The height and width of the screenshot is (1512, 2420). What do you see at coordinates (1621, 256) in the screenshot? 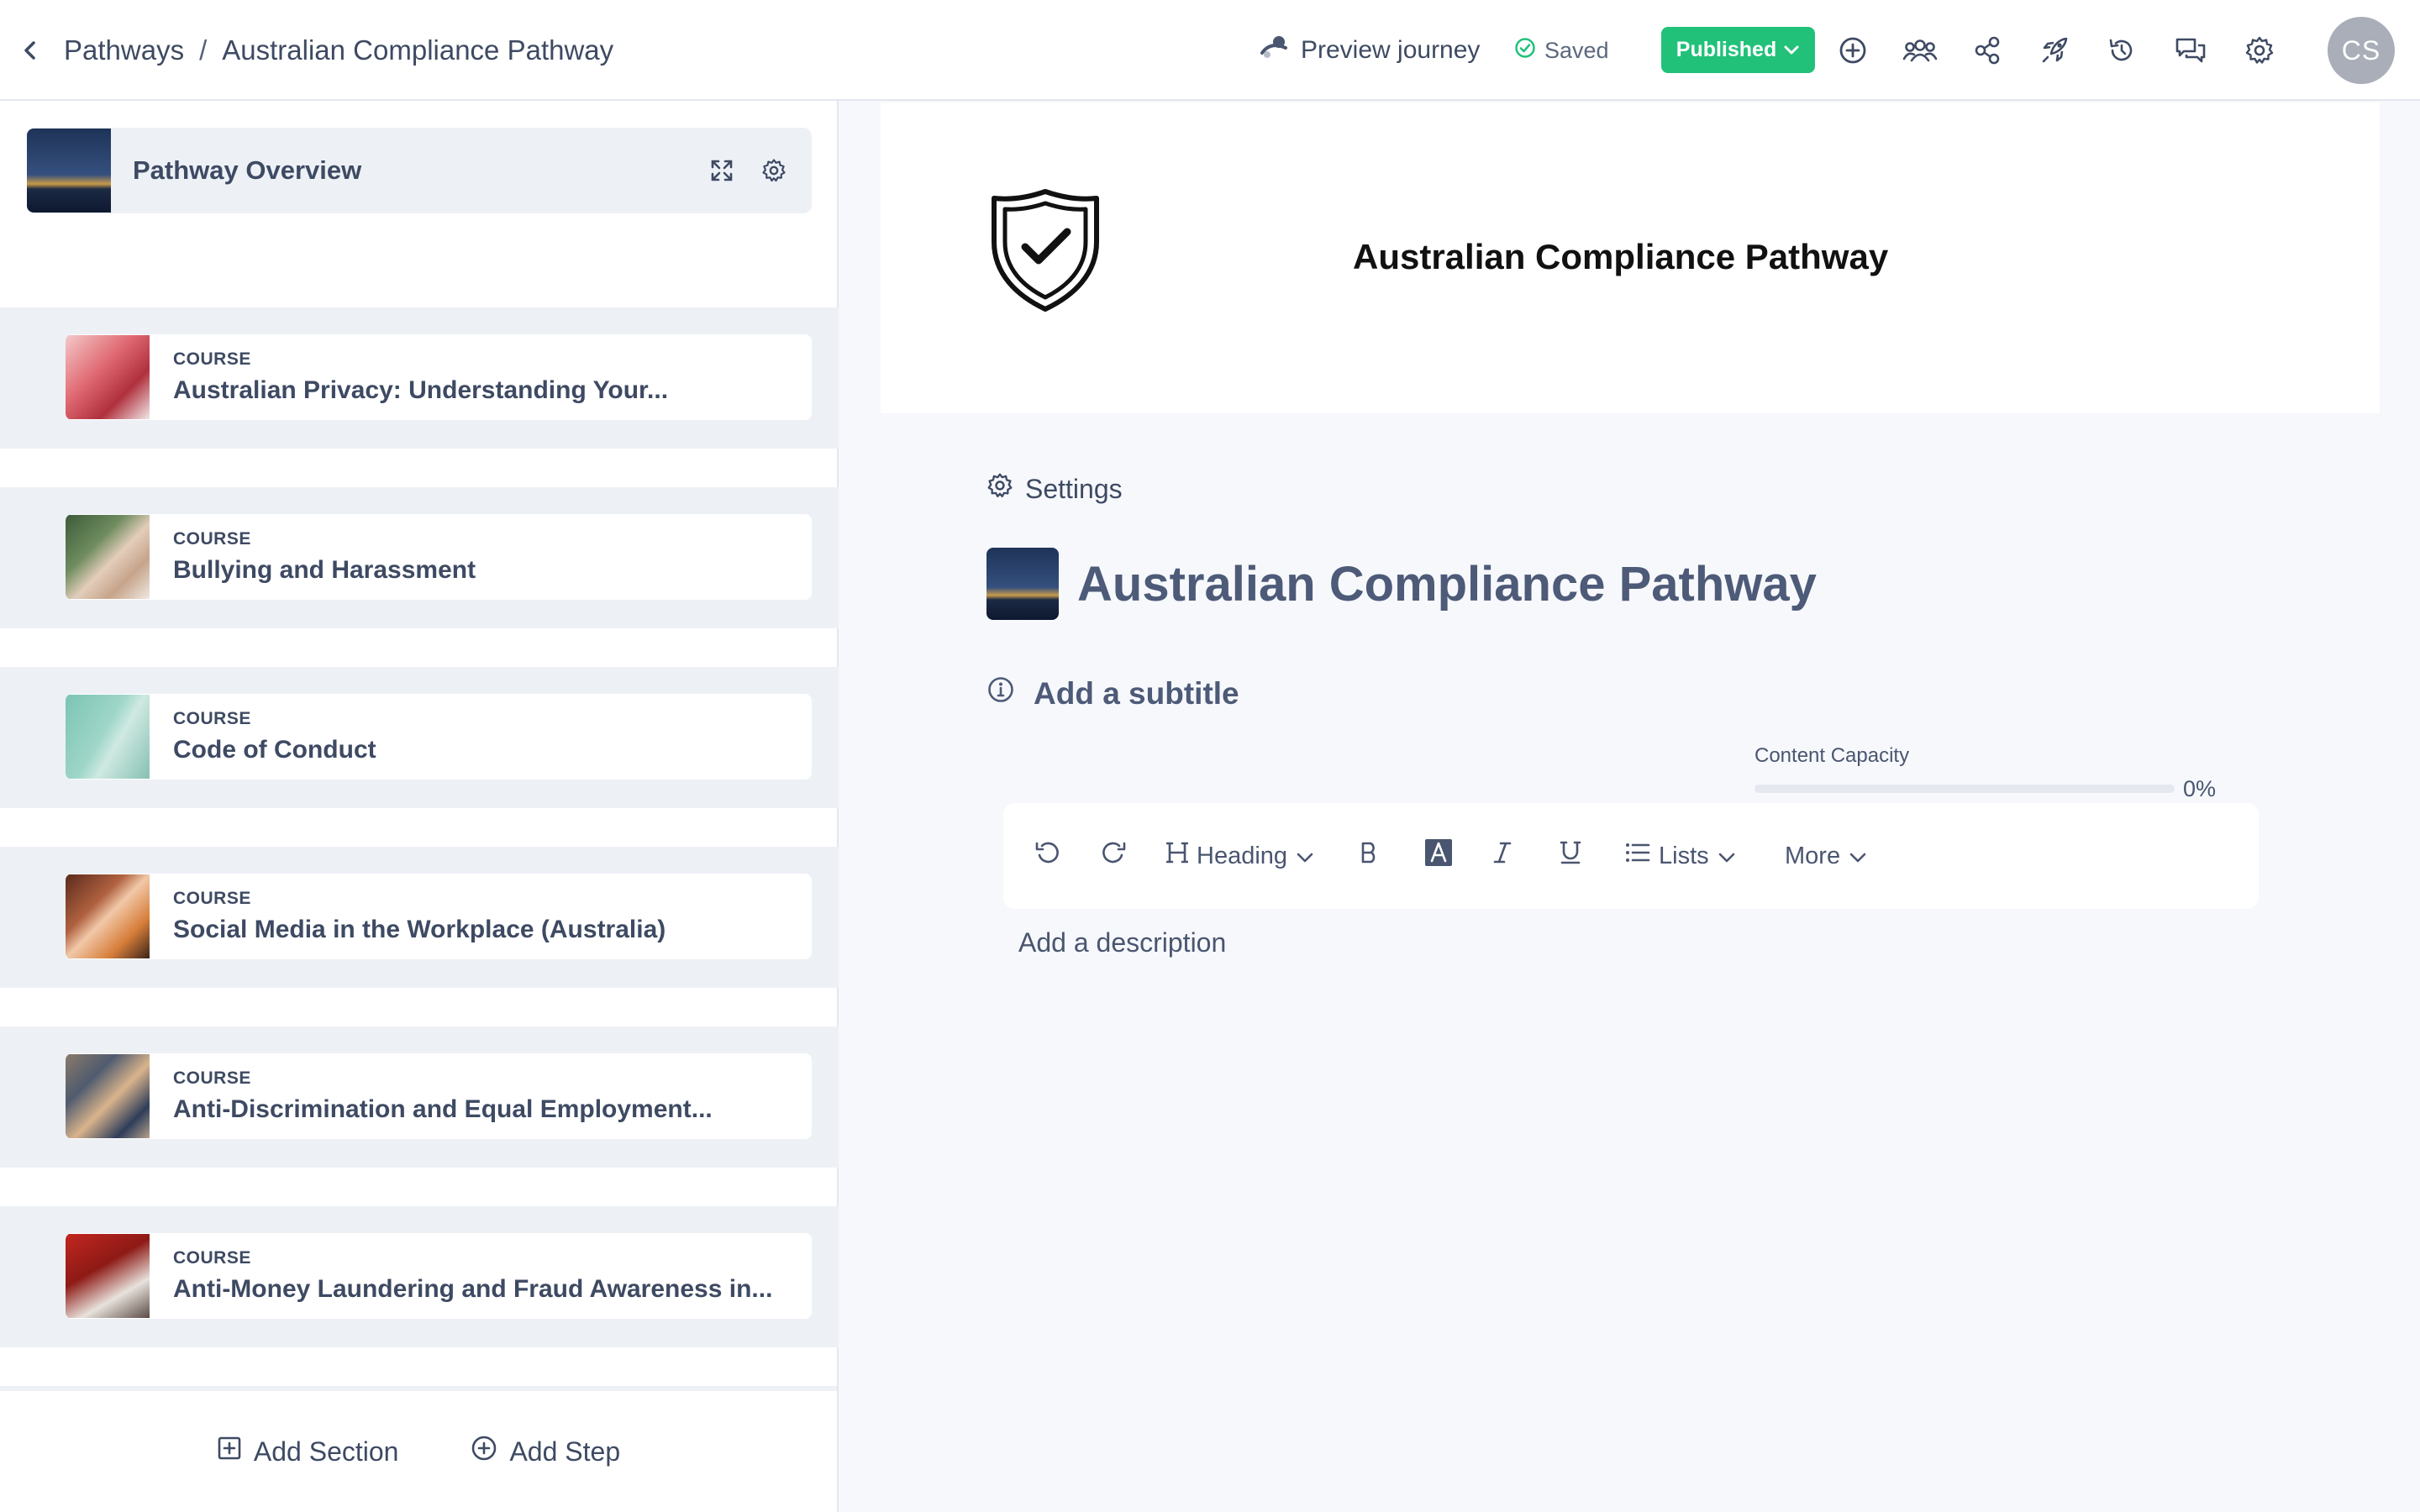
I see `banner-title: Australian Compliance Pathway` at bounding box center [1621, 256].